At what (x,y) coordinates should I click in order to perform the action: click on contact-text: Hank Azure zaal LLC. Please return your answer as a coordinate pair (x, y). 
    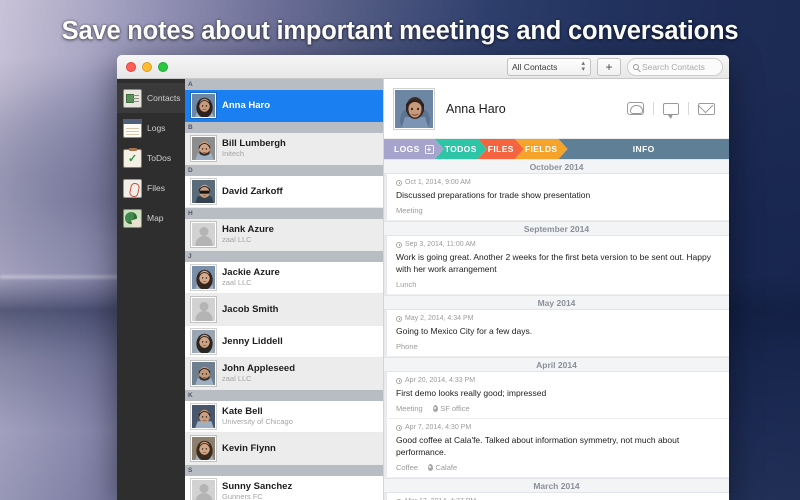
    Looking at the image, I should click on (248, 234).